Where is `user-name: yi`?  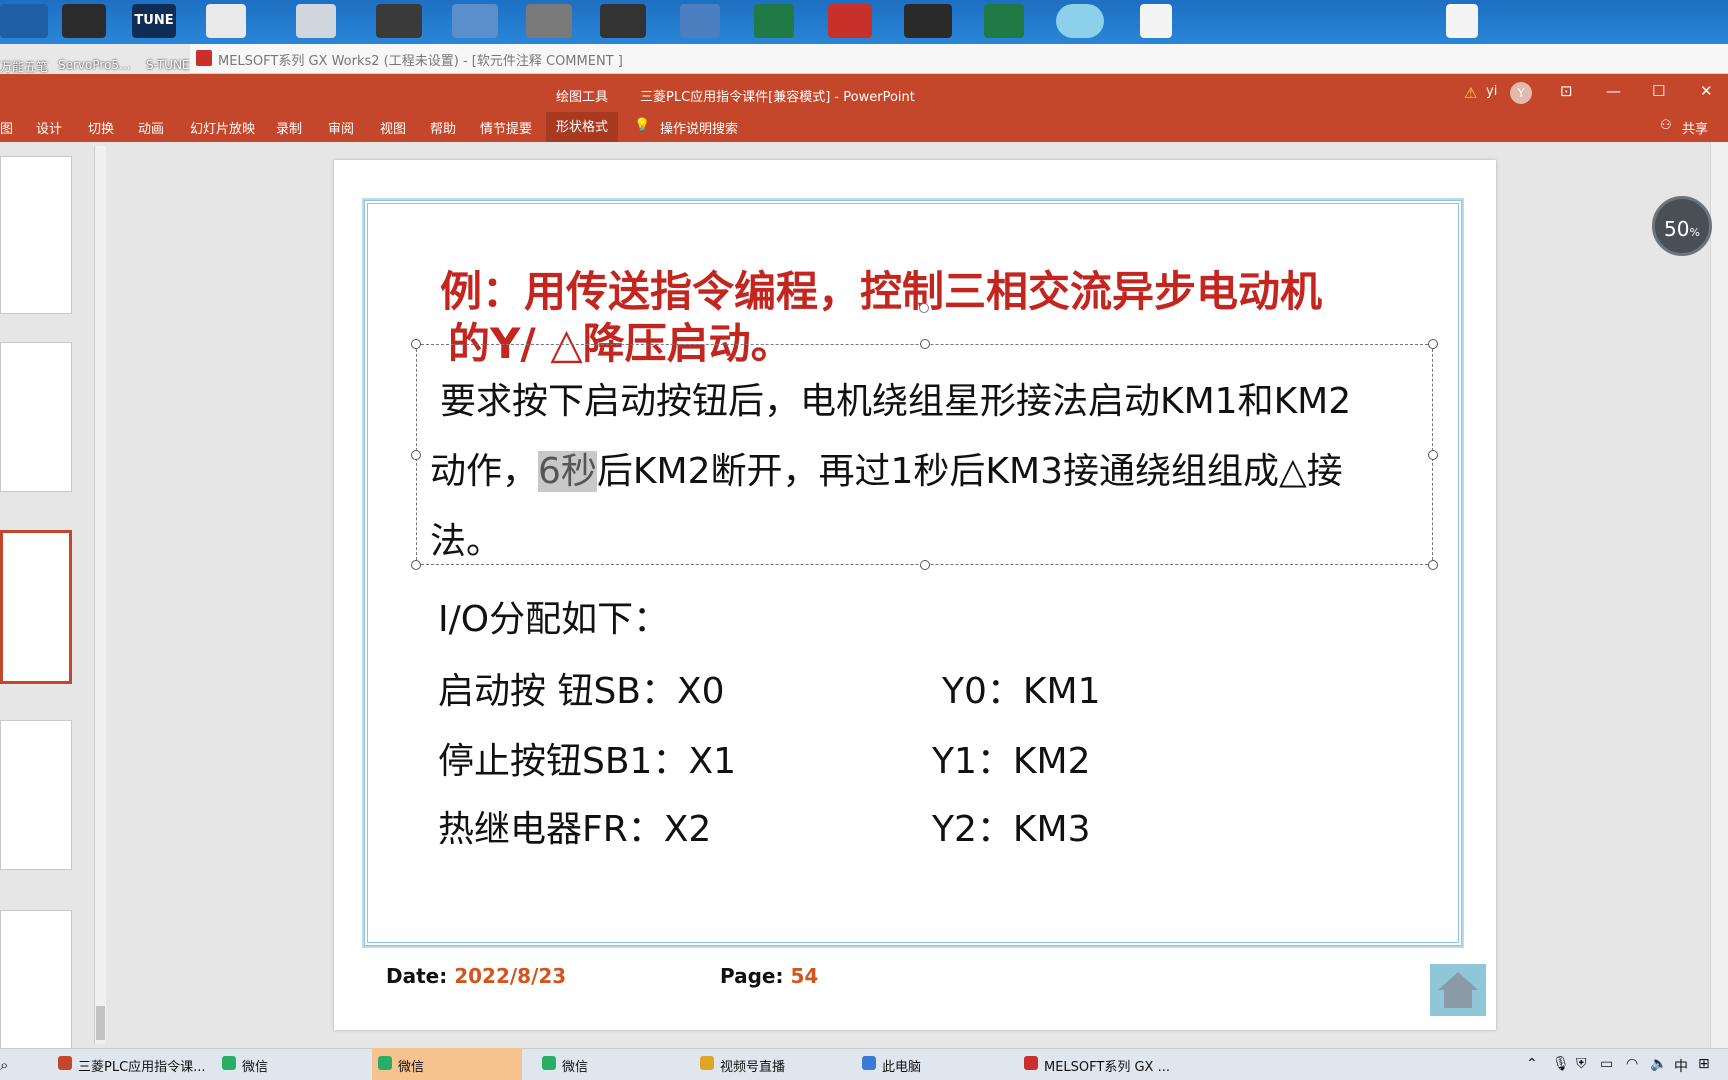 user-name: yi is located at coordinates (1491, 91).